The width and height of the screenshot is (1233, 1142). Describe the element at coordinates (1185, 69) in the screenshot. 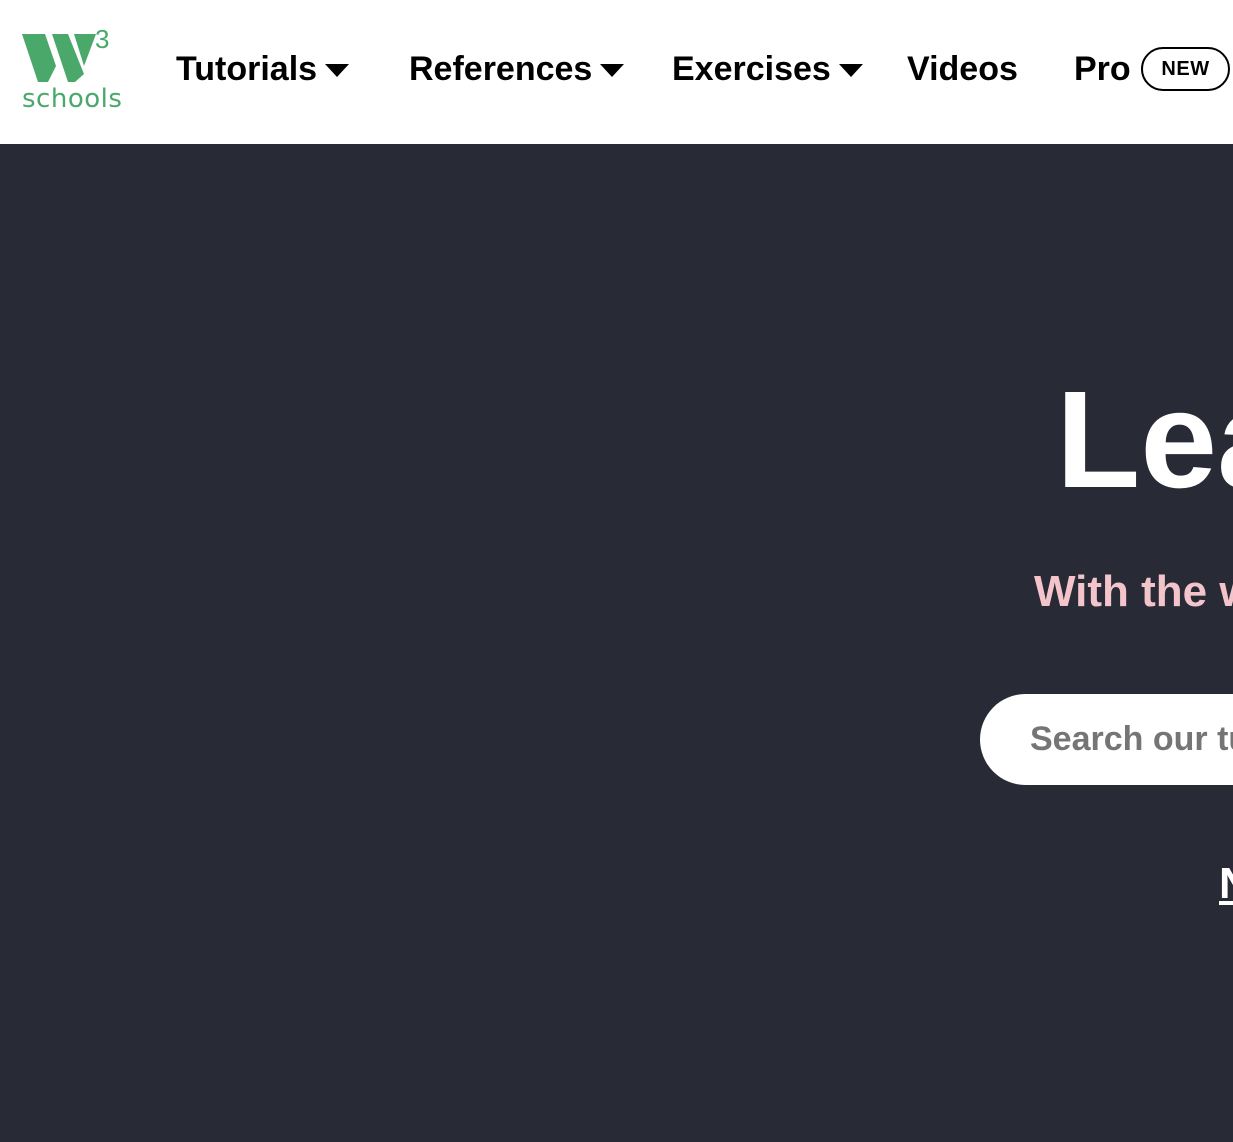

I see `new-badge: NEW` at that location.